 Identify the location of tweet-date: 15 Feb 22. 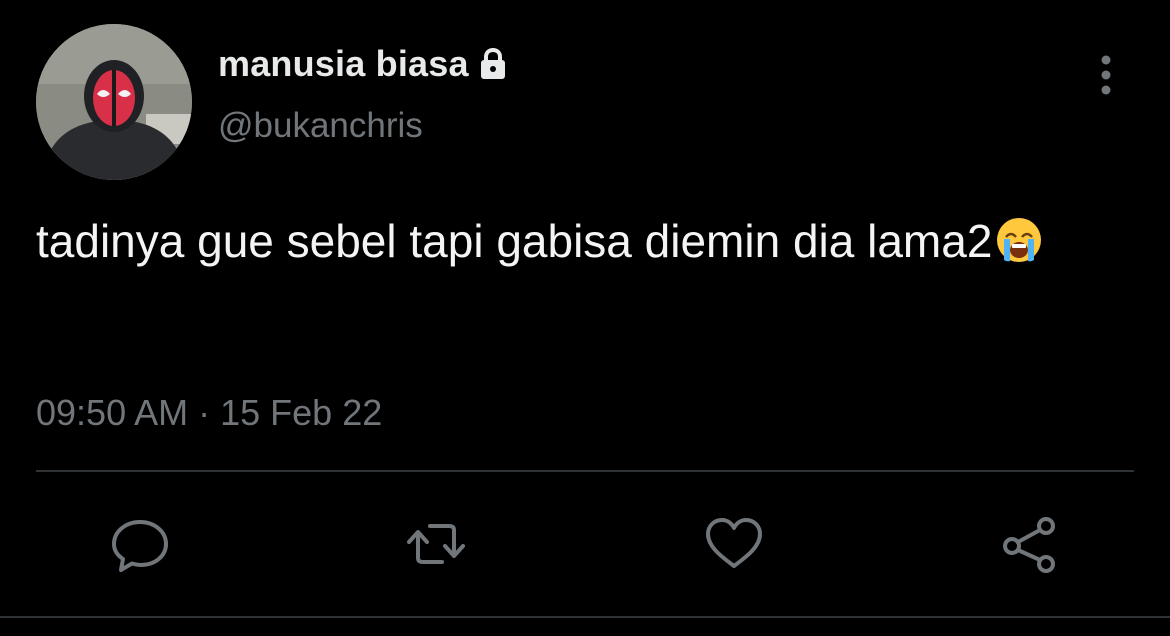
(301, 412).